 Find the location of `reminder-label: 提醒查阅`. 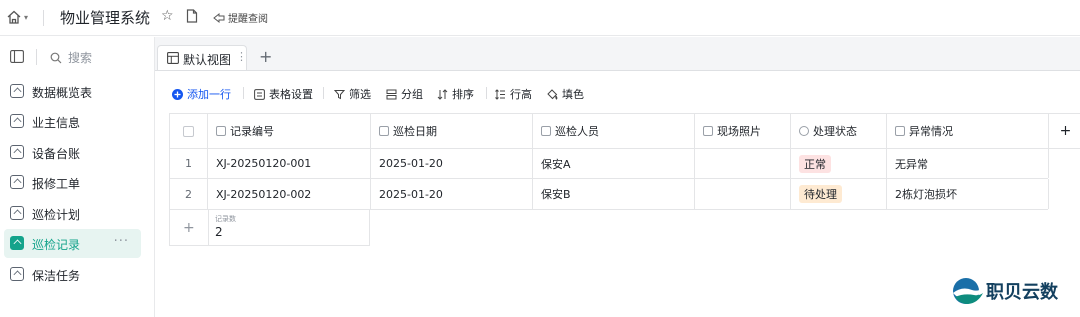

reminder-label: 提醒查阅 is located at coordinates (248, 19).